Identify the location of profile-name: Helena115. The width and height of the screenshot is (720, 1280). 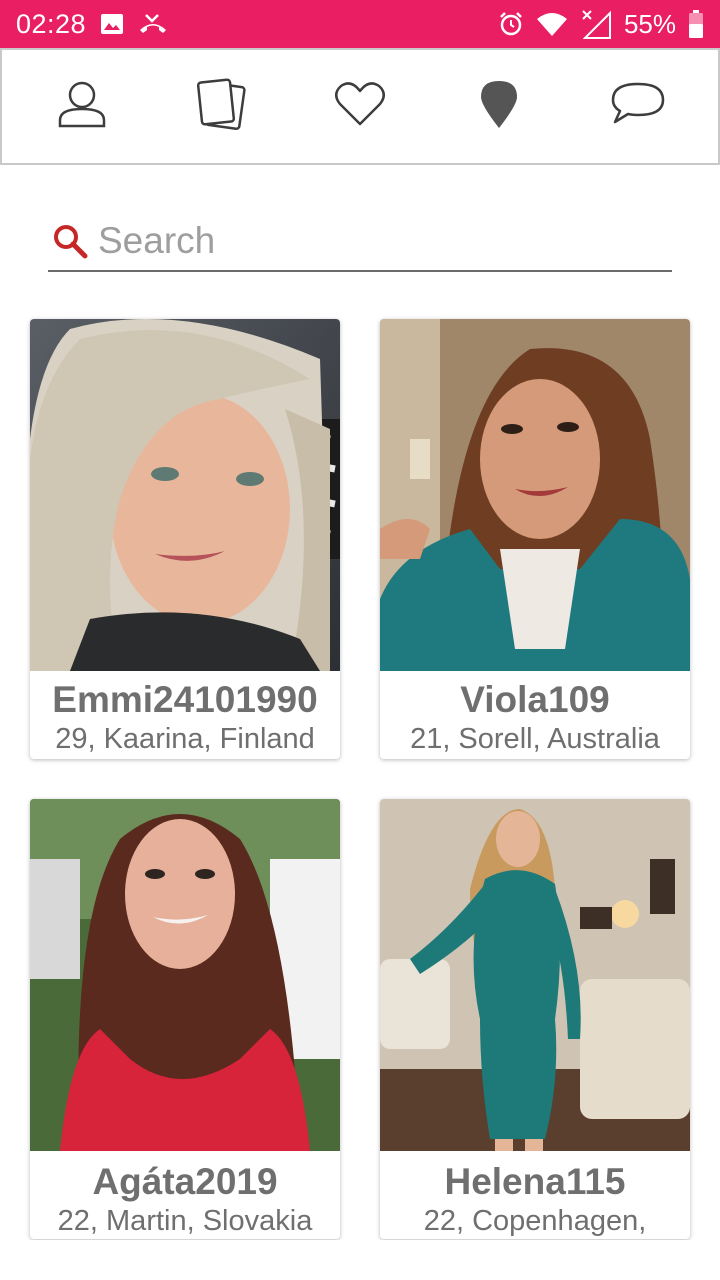
(535, 1181).